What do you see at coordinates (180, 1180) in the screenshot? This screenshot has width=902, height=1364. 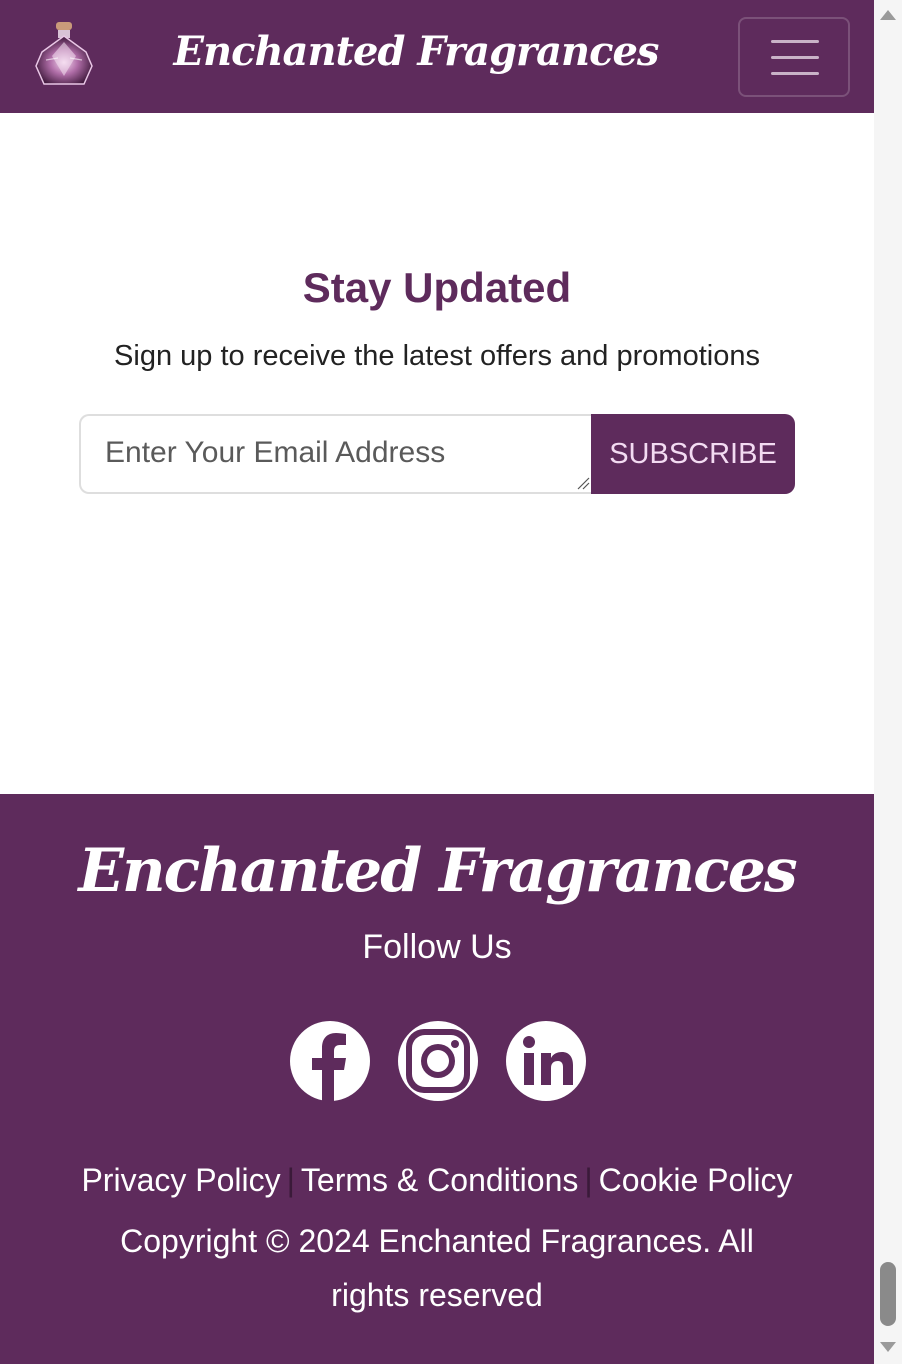 I see `privacy-policy-link: Privacy Policy` at bounding box center [180, 1180].